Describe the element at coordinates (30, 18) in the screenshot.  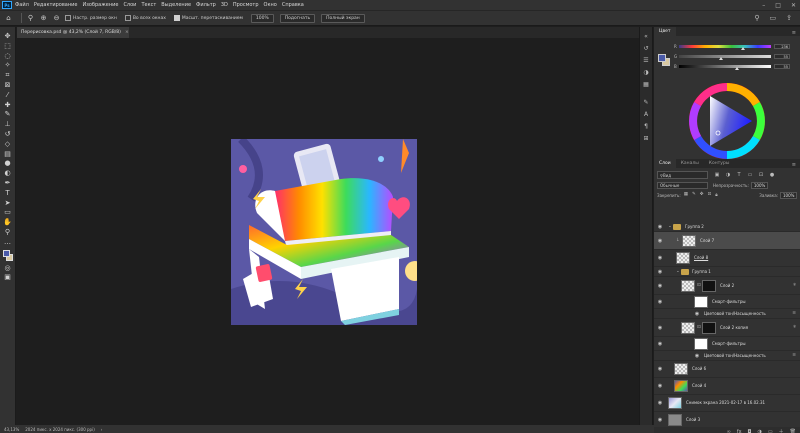
I see `zoom-tool-icon: ⚲` at that location.